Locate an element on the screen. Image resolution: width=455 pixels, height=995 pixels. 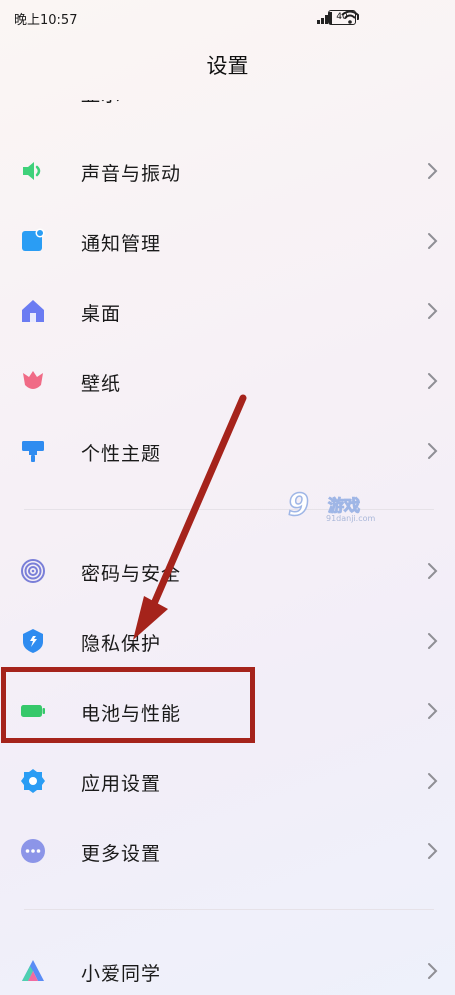
settings-item-privacy: 隐私保护 is located at coordinates (227, 640).